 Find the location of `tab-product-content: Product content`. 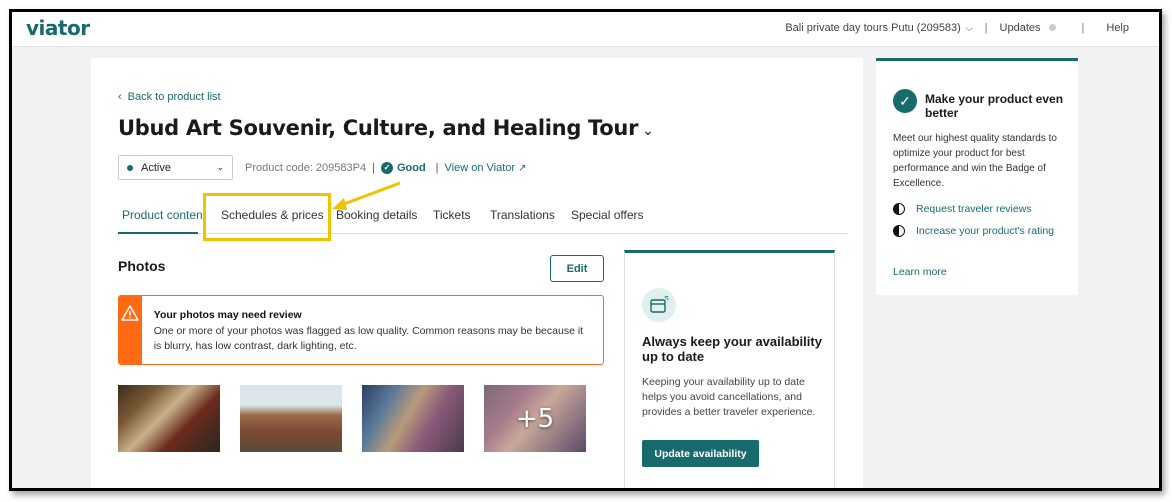

tab-product-content: Product content is located at coordinates (164, 215).